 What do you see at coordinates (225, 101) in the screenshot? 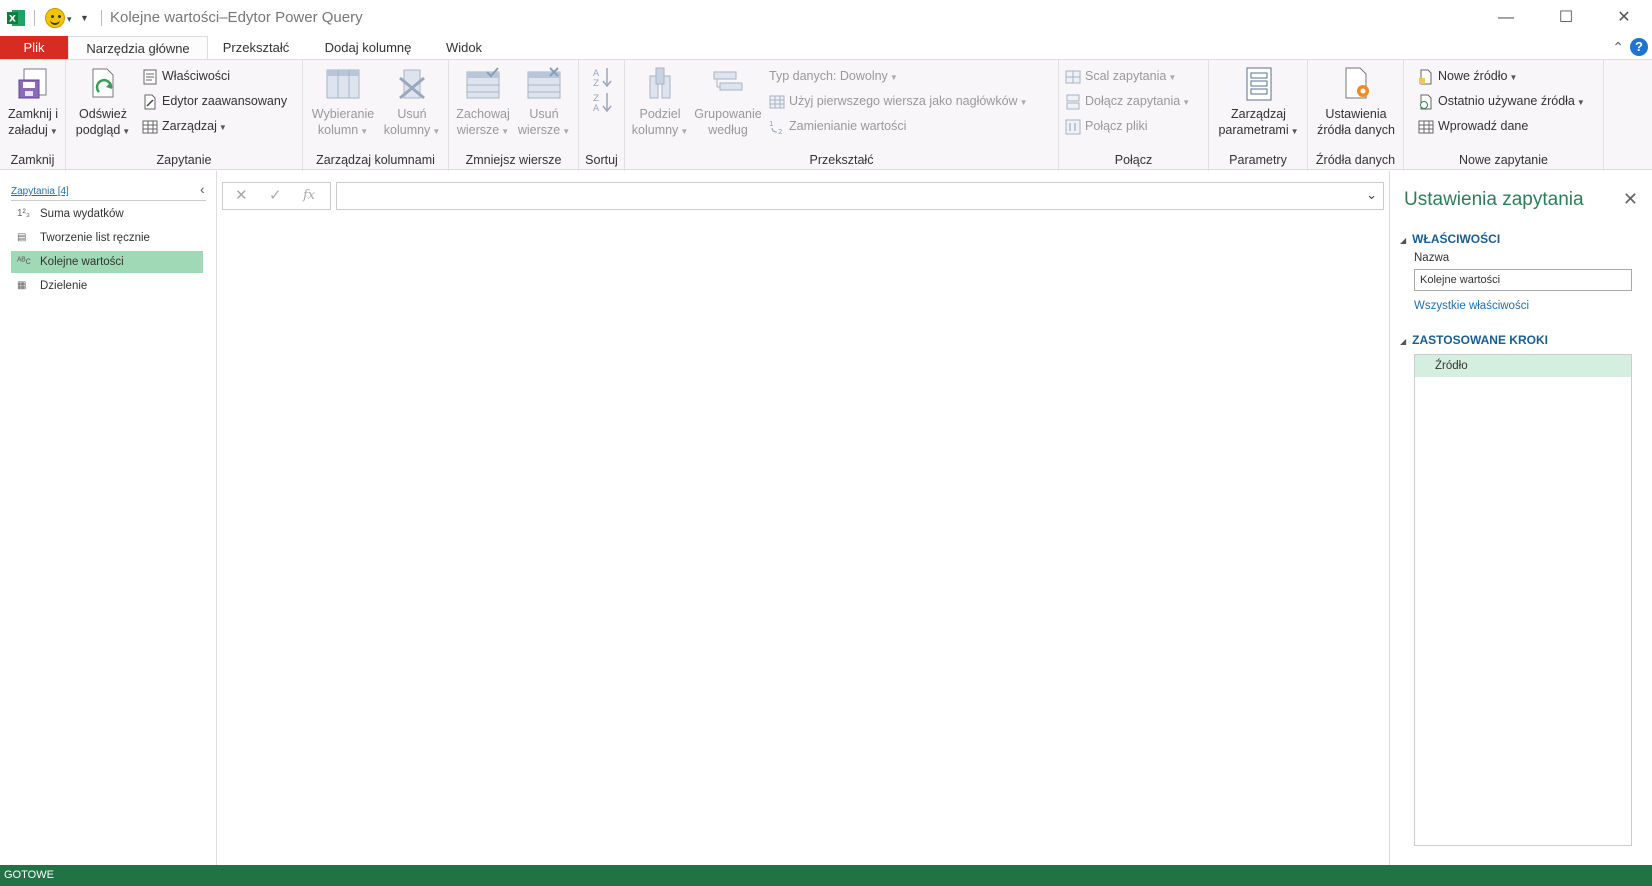
I see `advanced-editor-label: Edytor zaawansowany` at bounding box center [225, 101].